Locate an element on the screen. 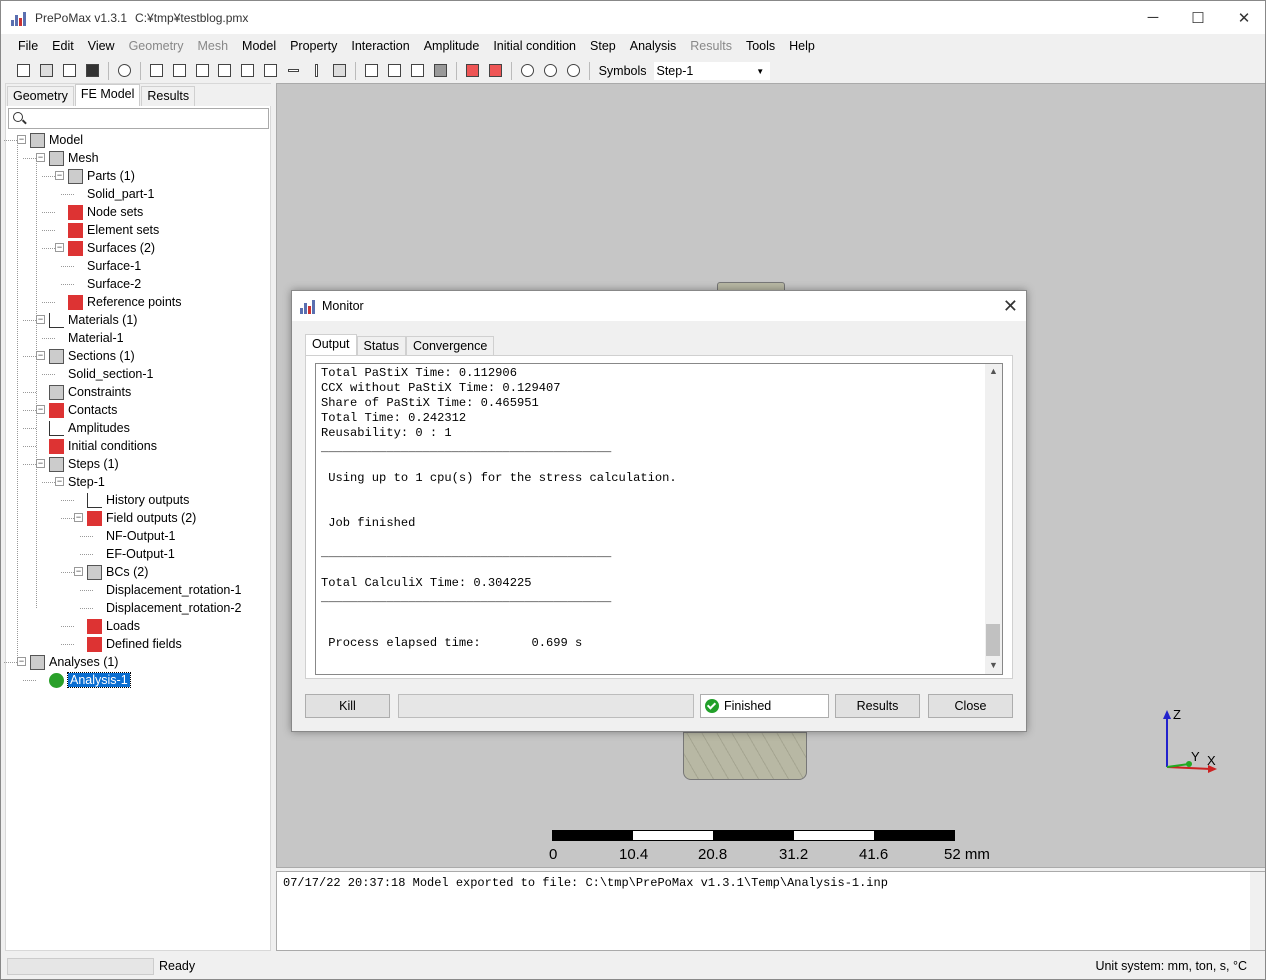 The height and width of the screenshot is (980, 1266). tree-node-amplitudes: Amplitudes is located at coordinates (89, 428).